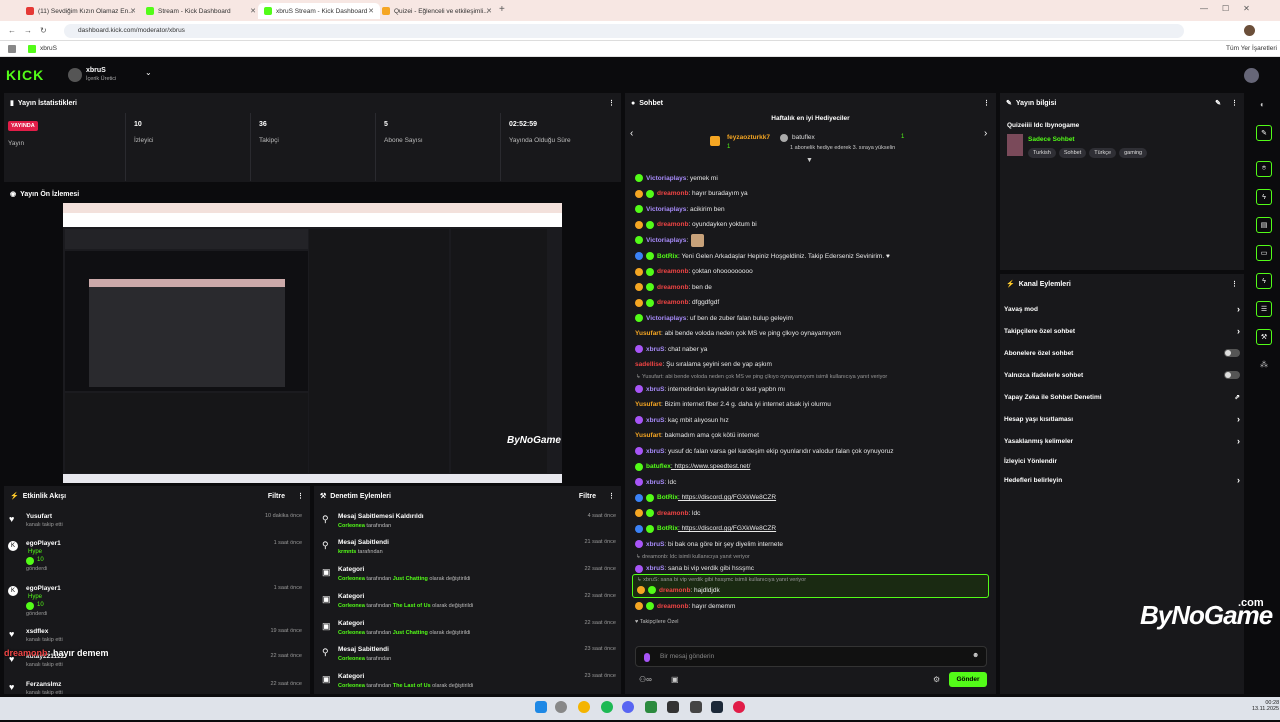 The image size is (1280, 722). I want to click on channel-action: Takipçilere özel sohbet ›, so click(1122, 331).